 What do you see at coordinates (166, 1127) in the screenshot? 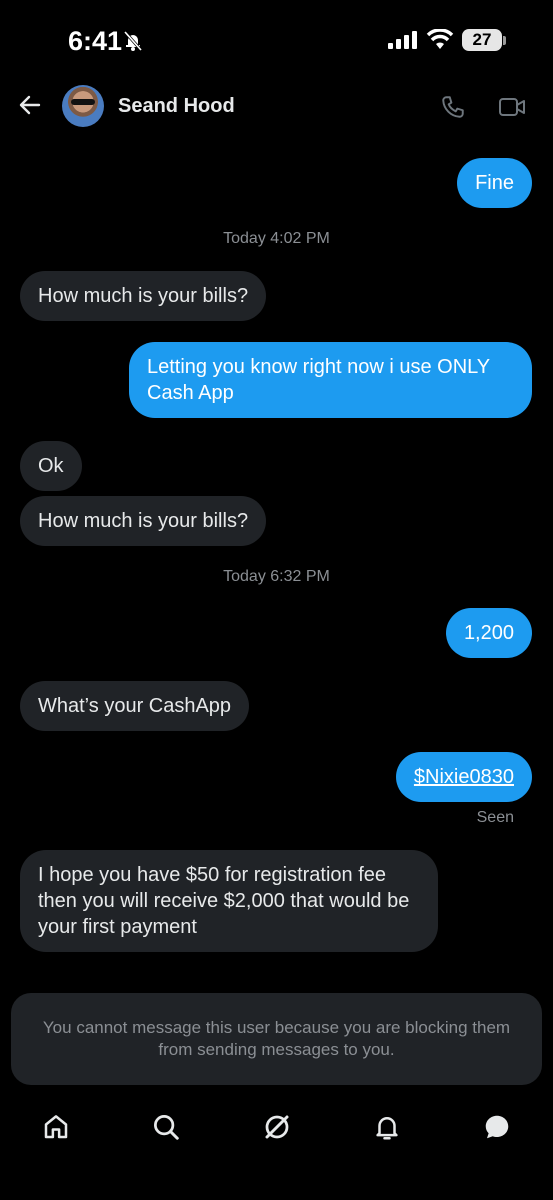
I see `search-icon` at bounding box center [166, 1127].